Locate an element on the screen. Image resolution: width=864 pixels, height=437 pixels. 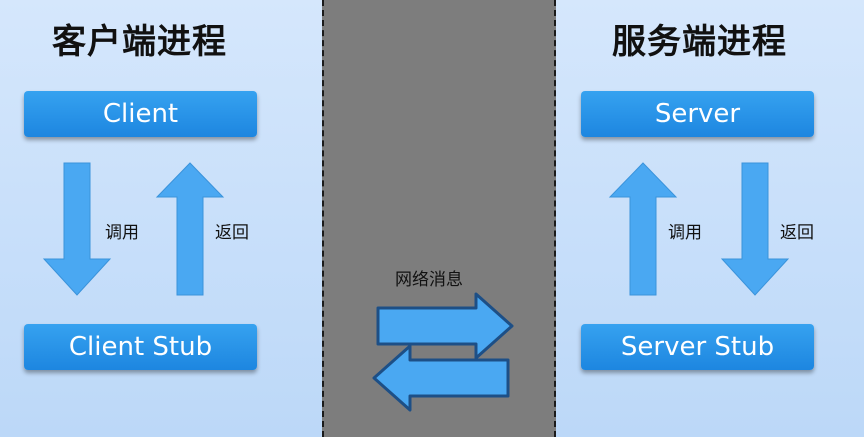
client-process-title: 客户端进程 is located at coordinates (139, 42).